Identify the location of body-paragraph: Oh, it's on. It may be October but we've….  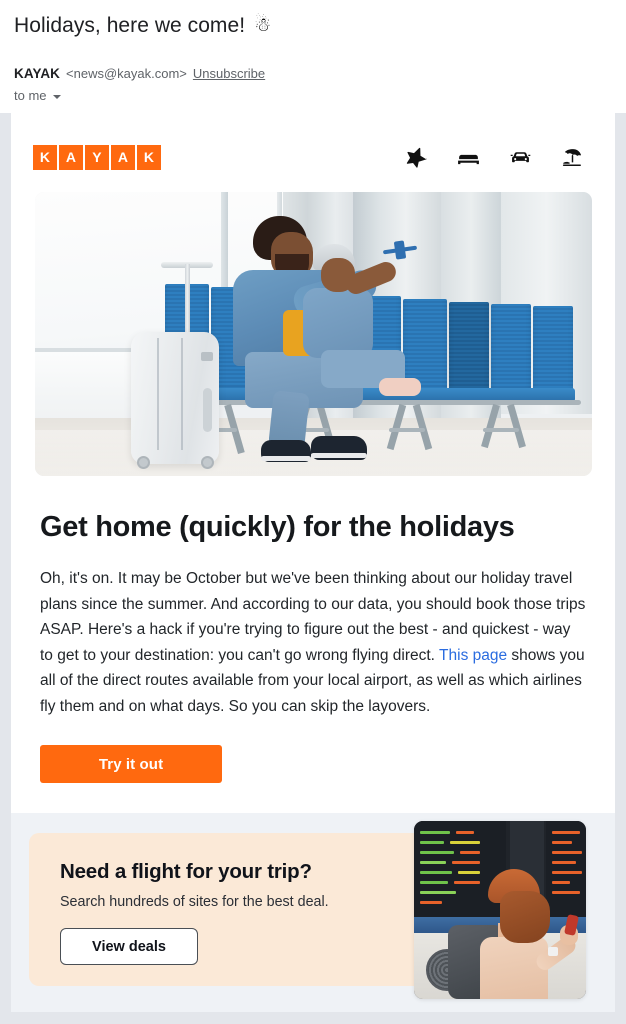
(313, 642).